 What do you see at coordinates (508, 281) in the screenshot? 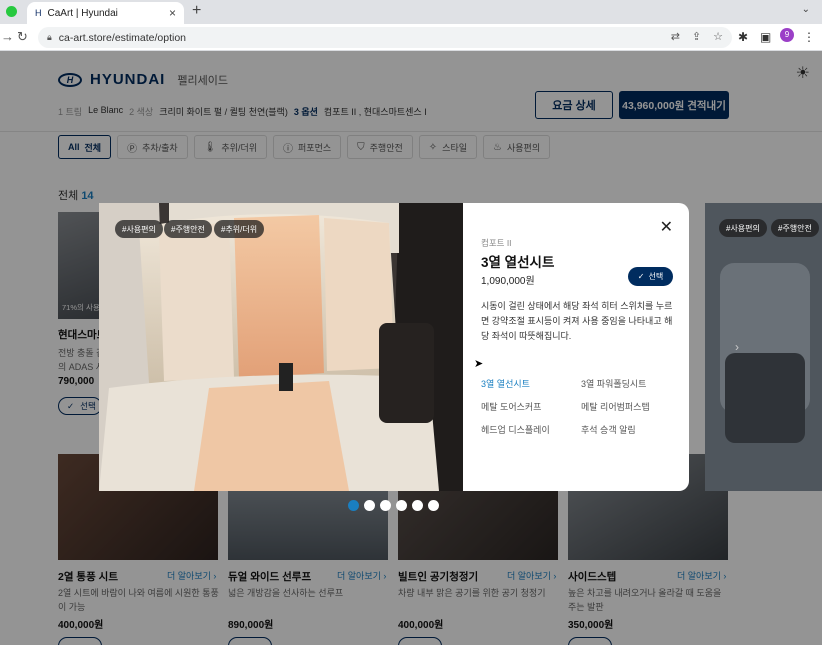
I see `option-price: 1,090,000원` at bounding box center [508, 281].